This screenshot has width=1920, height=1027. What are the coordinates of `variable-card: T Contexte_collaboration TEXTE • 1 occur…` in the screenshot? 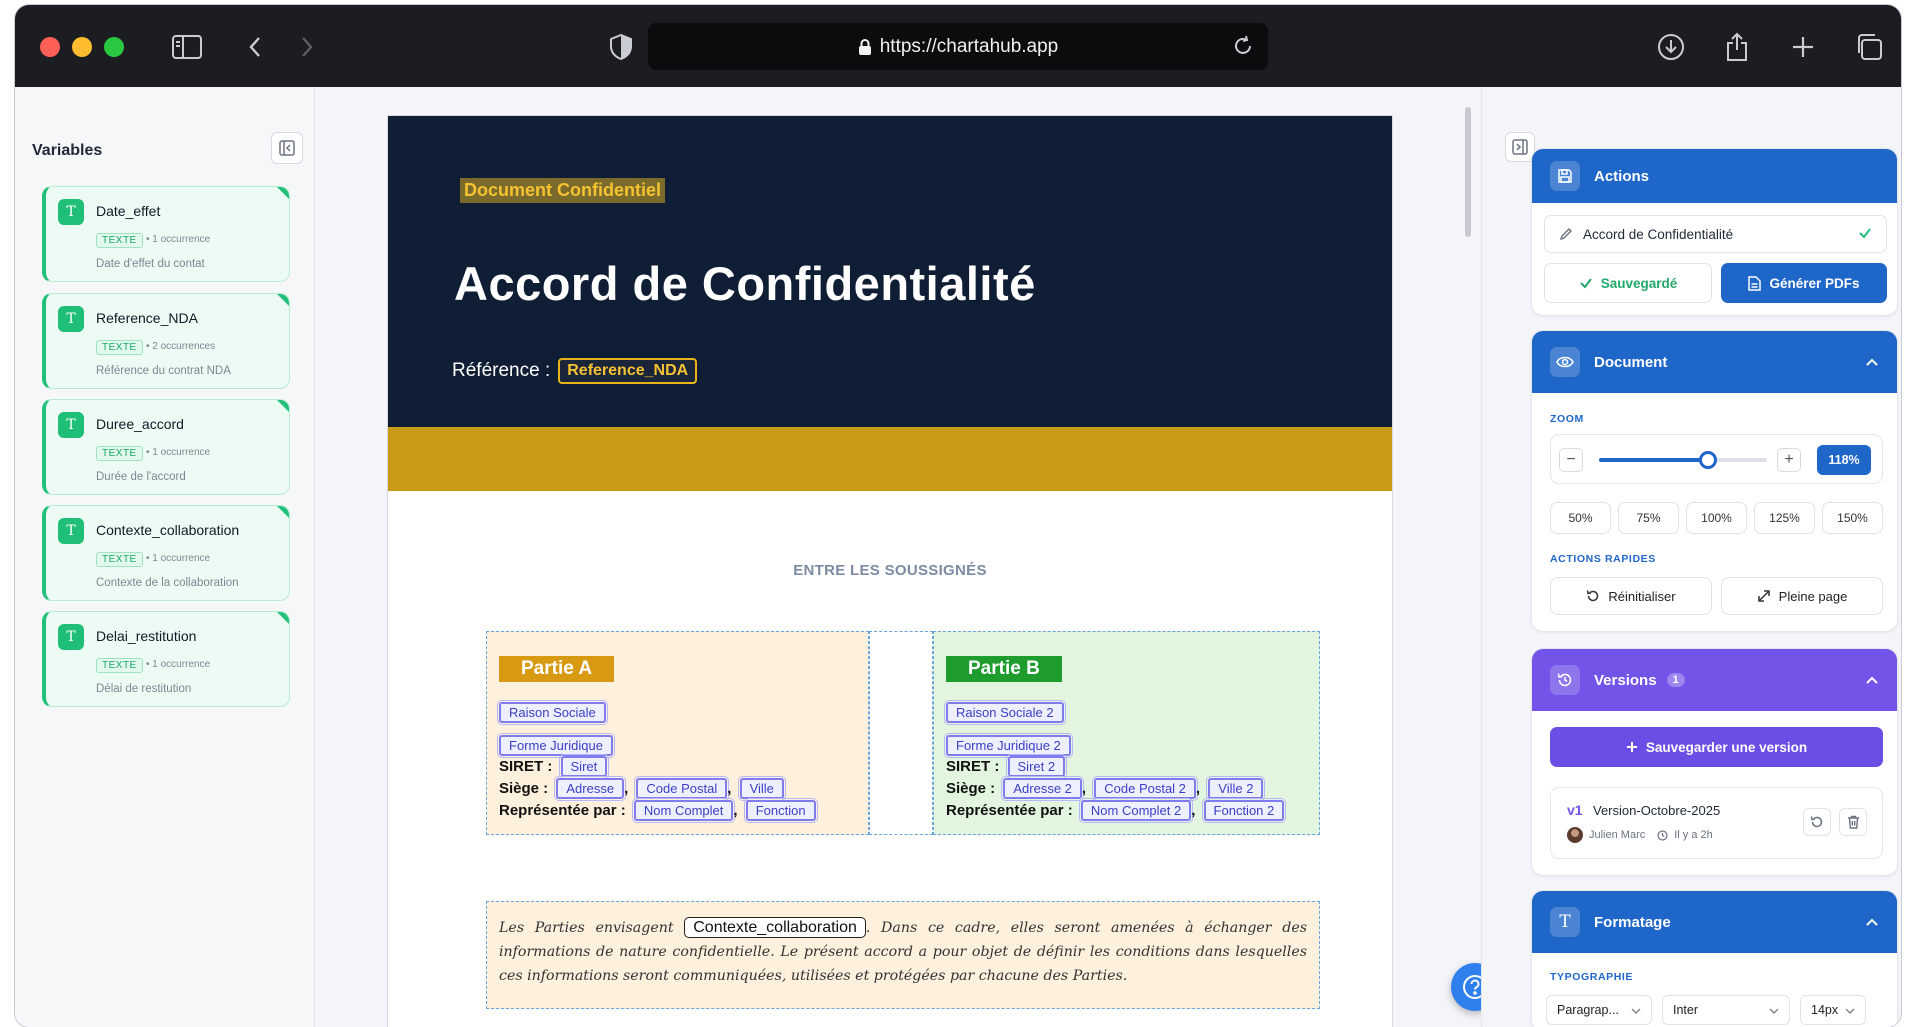 It's located at (166, 553).